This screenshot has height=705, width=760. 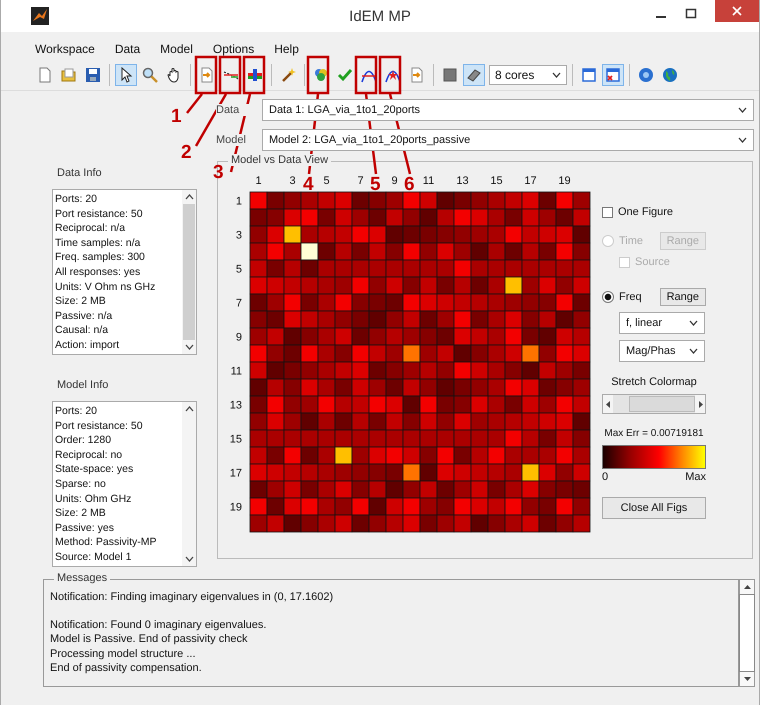 I want to click on panel-title: Data Info, so click(x=80, y=173).